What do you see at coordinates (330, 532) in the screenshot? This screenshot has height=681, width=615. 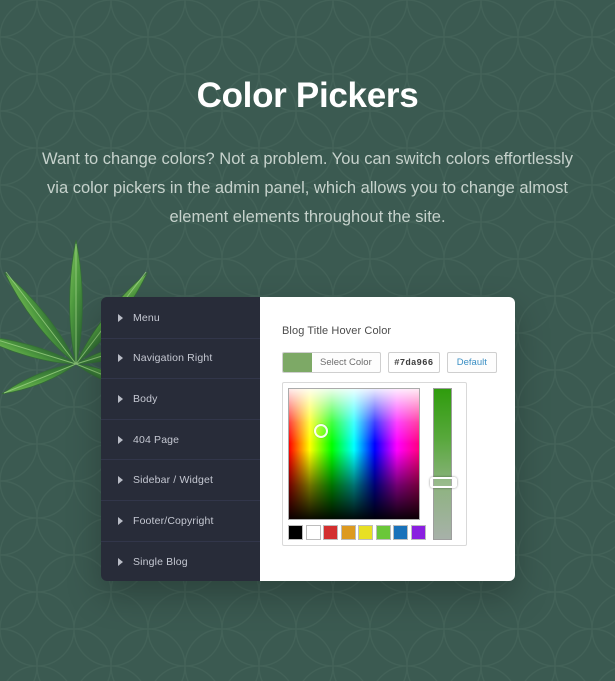 I see `preset-swatch-red` at bounding box center [330, 532].